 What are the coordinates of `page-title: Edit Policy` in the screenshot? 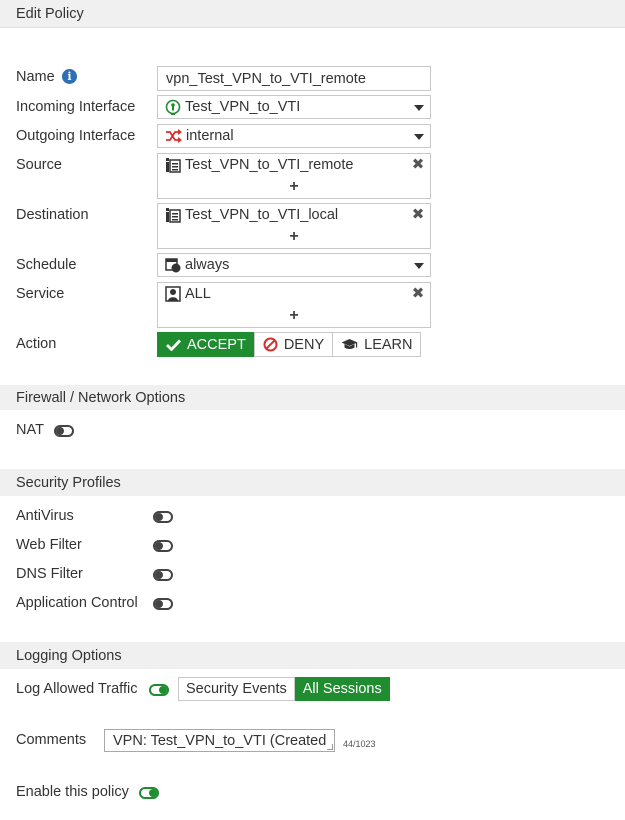 It's located at (50, 13).